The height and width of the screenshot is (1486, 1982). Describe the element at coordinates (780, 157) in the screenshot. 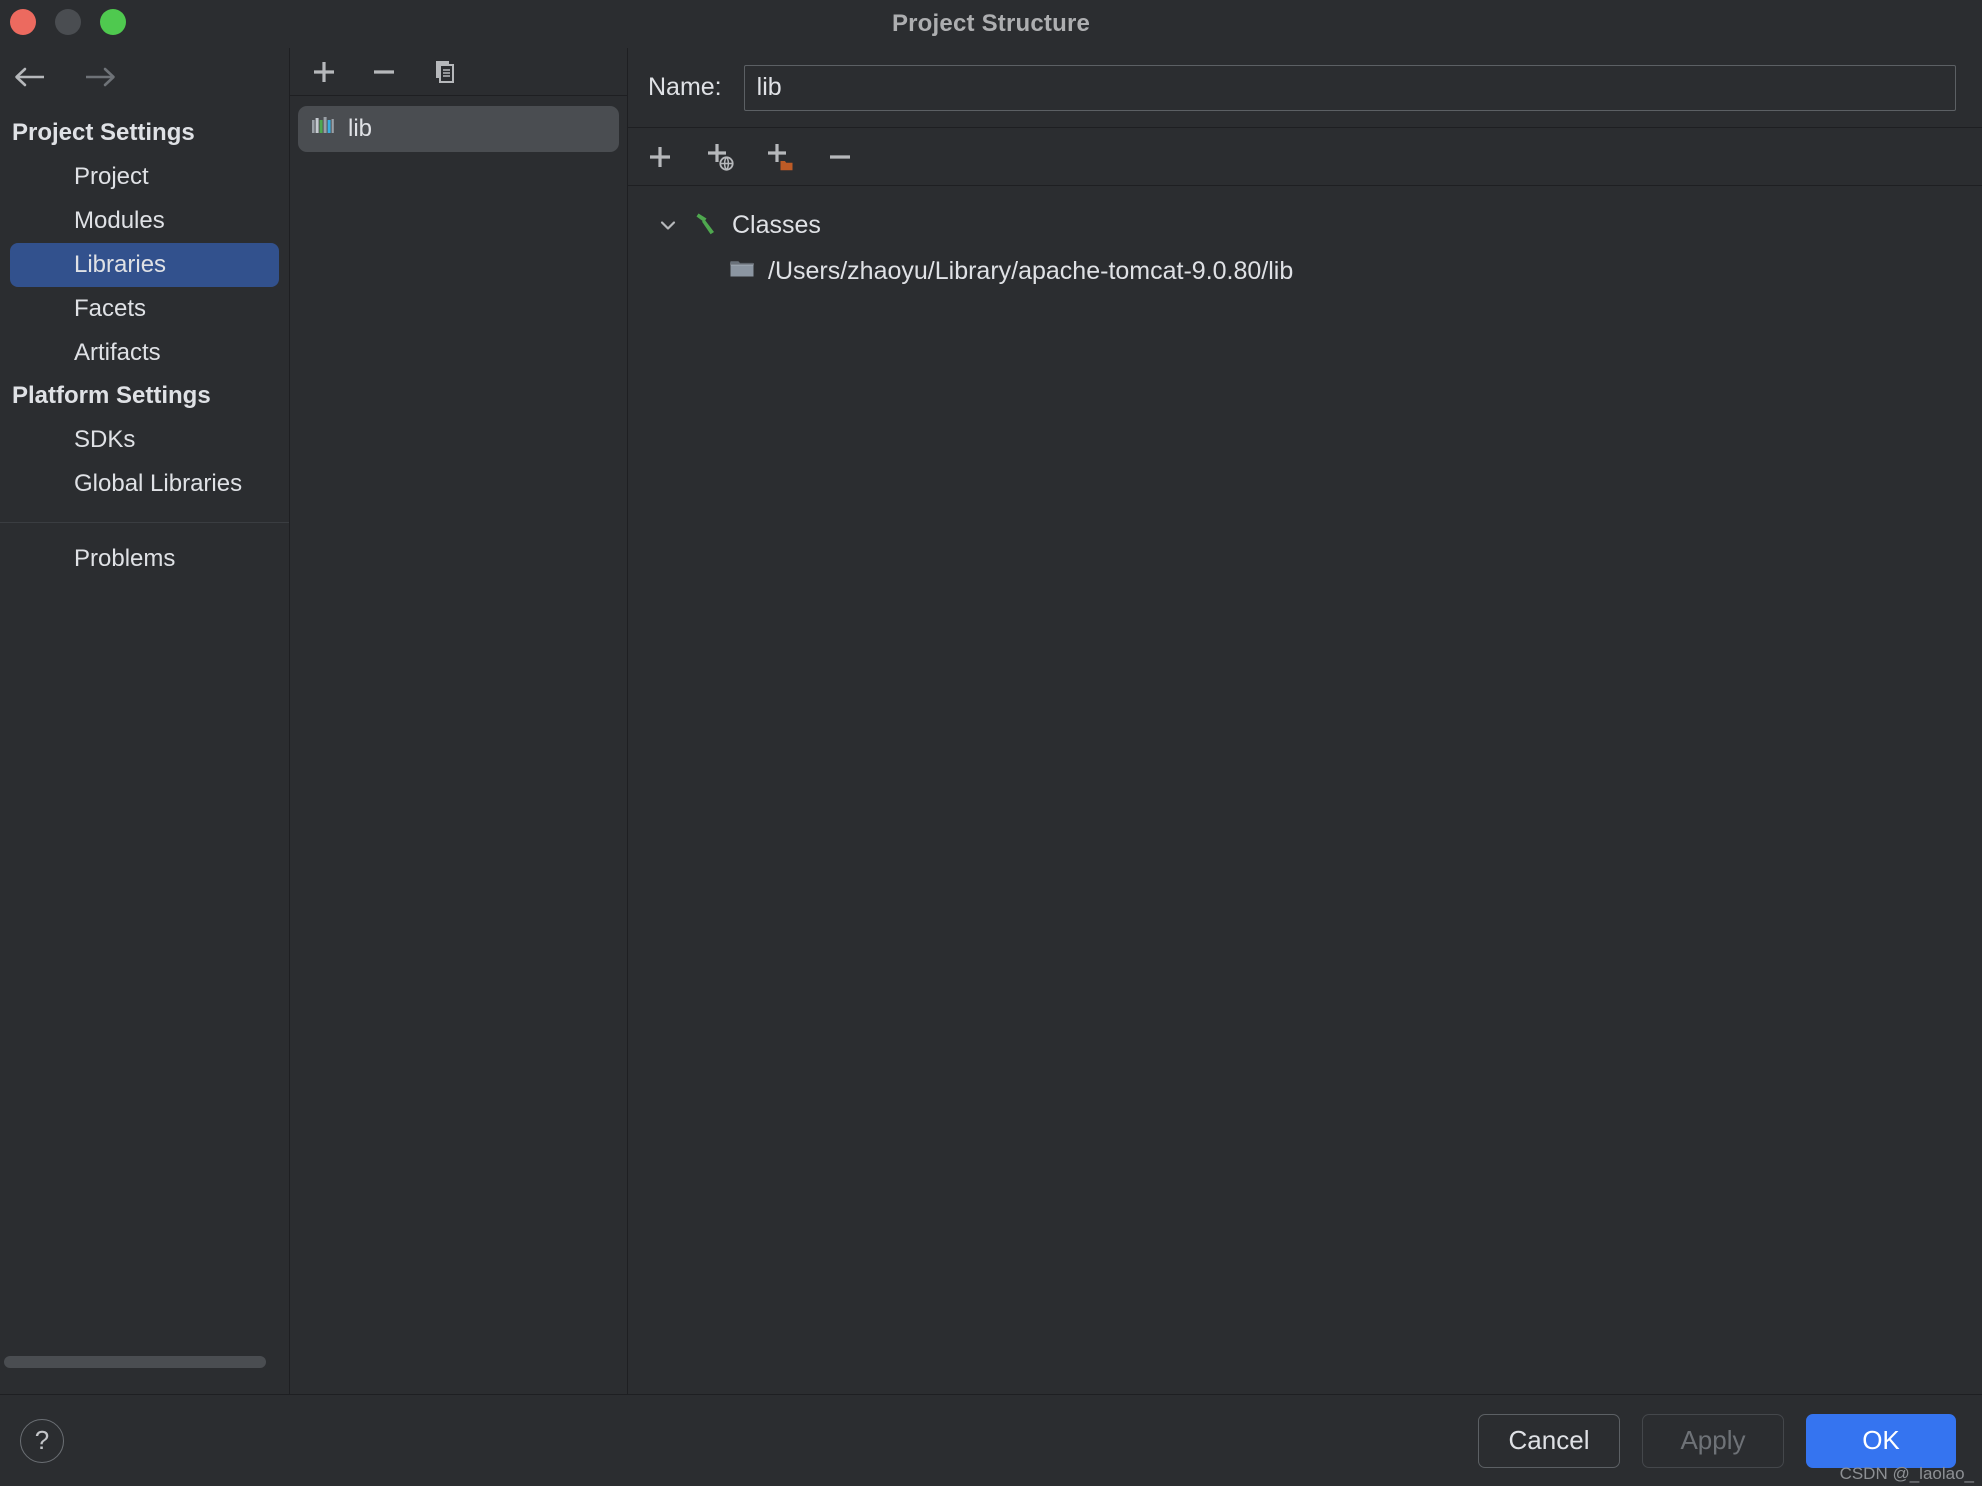

I see `add-directory-root-button` at that location.